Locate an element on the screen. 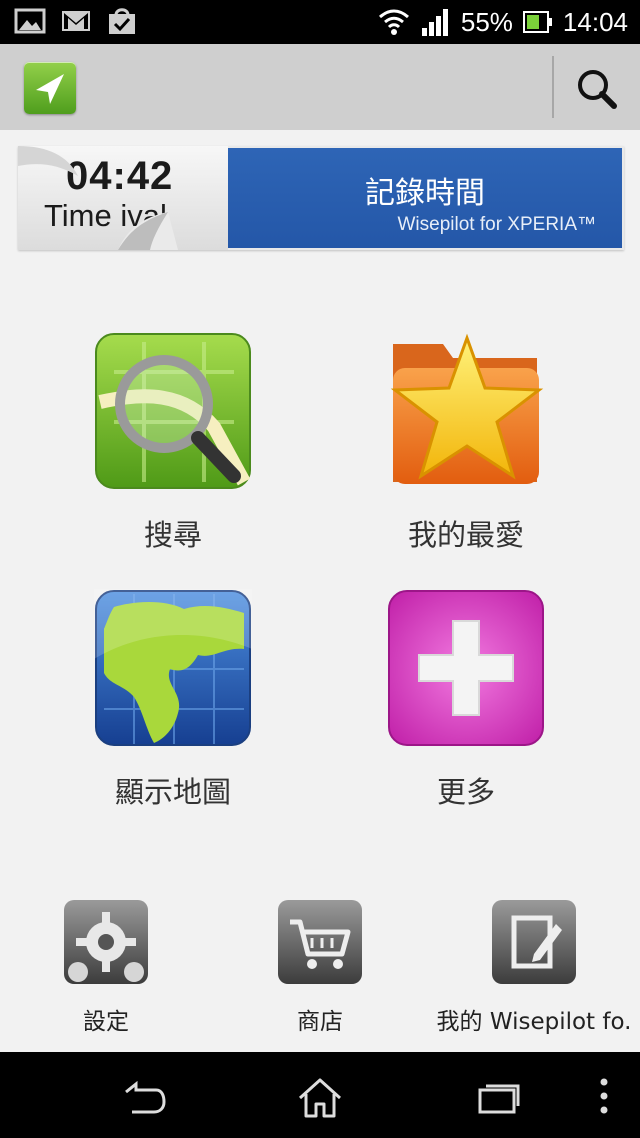 The height and width of the screenshot is (1138, 640). tile-show-map-label: 顯示地圖 is located at coordinates (172, 792).